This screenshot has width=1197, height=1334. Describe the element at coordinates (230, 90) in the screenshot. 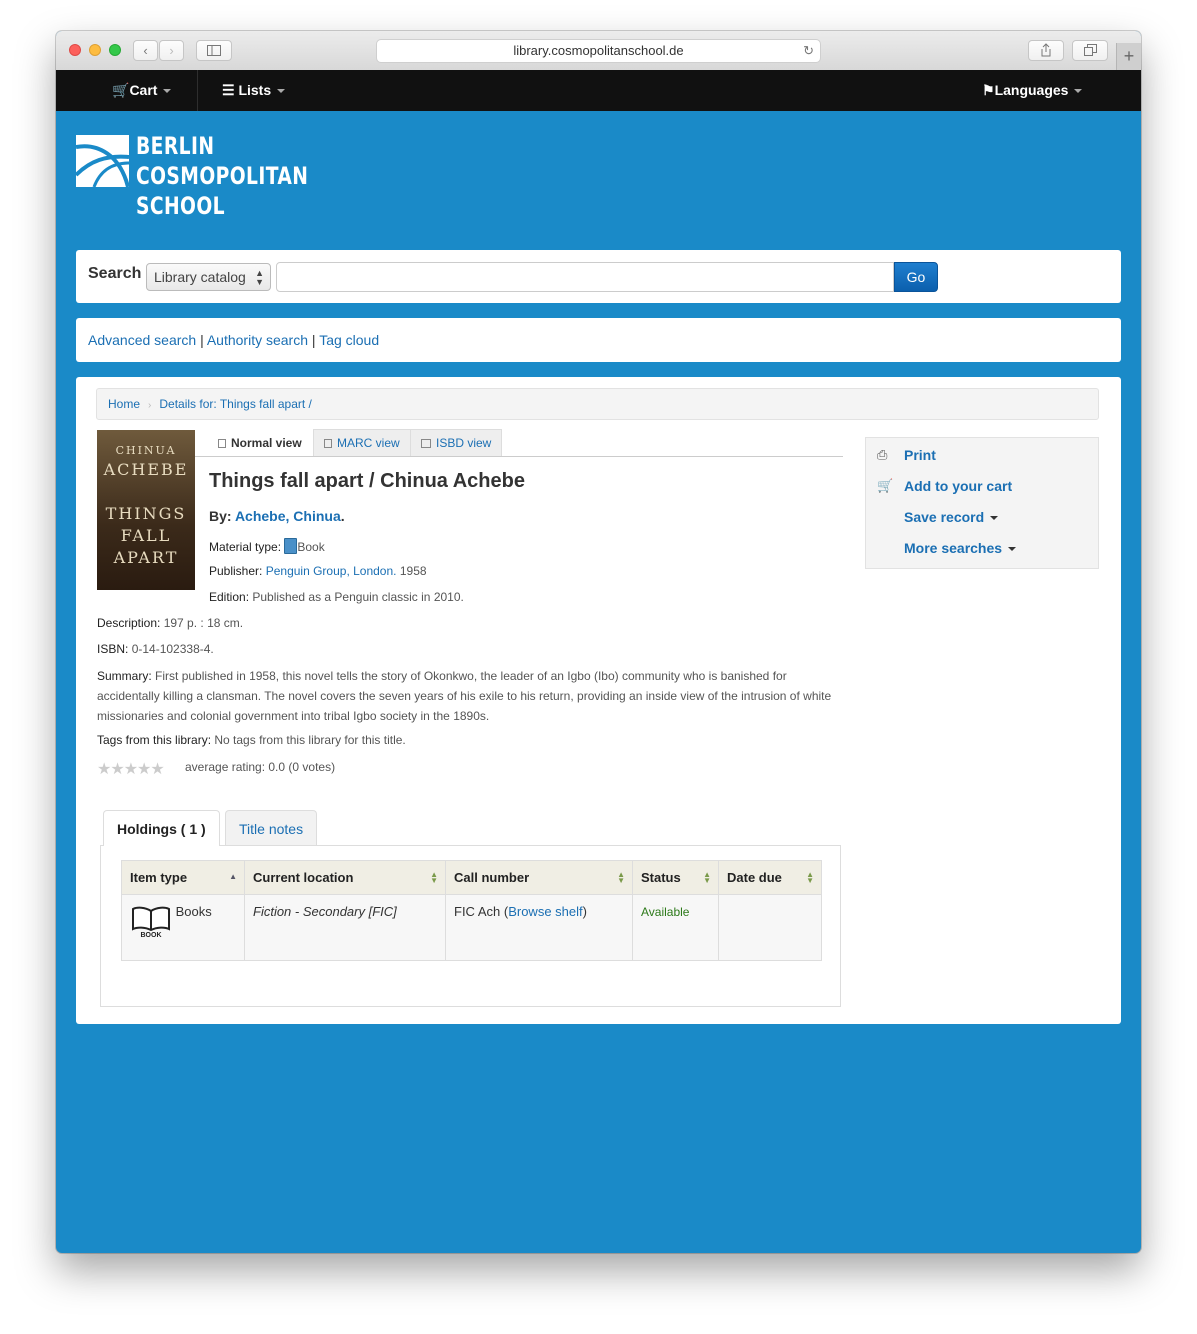

I see `list-icon: ☰` at that location.